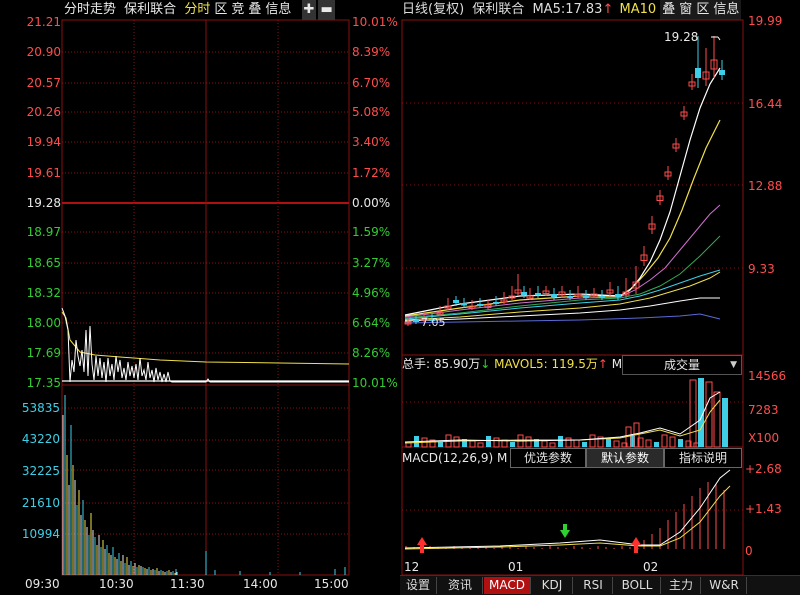 Image resolution: width=800 pixels, height=595 pixels. Describe the element at coordinates (552, 585) in the screenshot. I see `indicator-tab: KDJ` at that location.